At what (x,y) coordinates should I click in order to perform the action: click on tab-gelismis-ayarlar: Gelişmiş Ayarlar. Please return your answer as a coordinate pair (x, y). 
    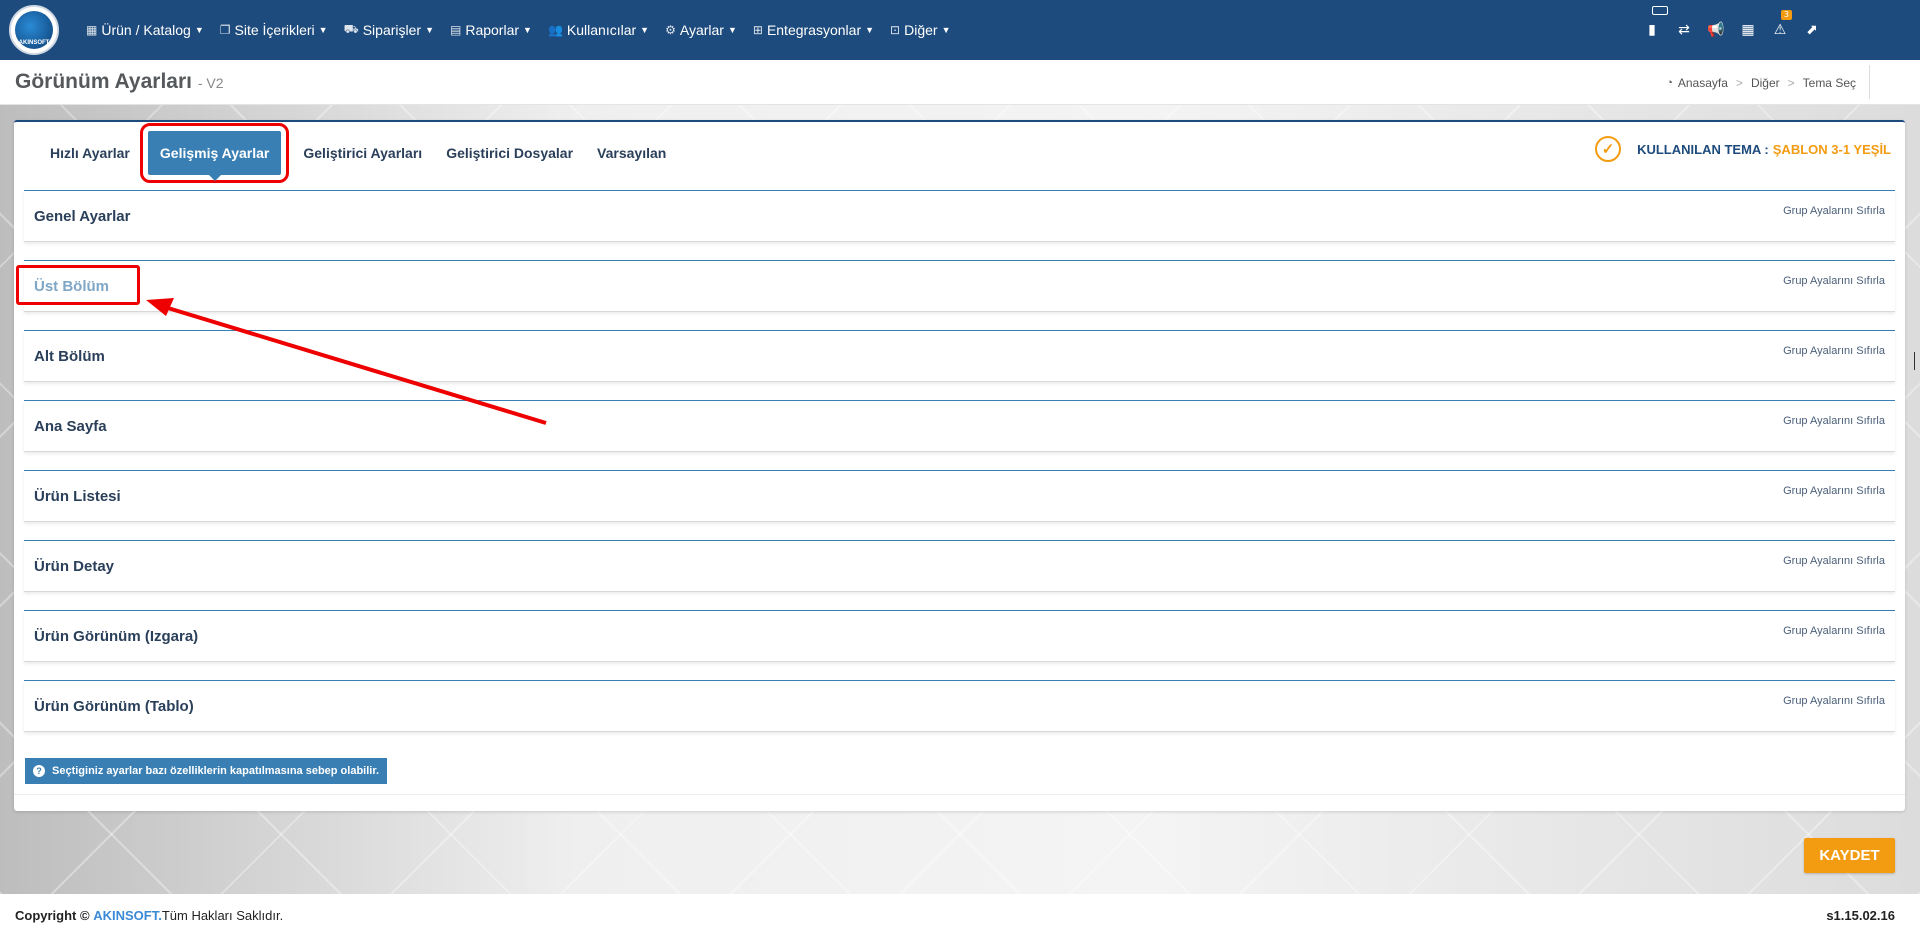
    Looking at the image, I should click on (214, 153).